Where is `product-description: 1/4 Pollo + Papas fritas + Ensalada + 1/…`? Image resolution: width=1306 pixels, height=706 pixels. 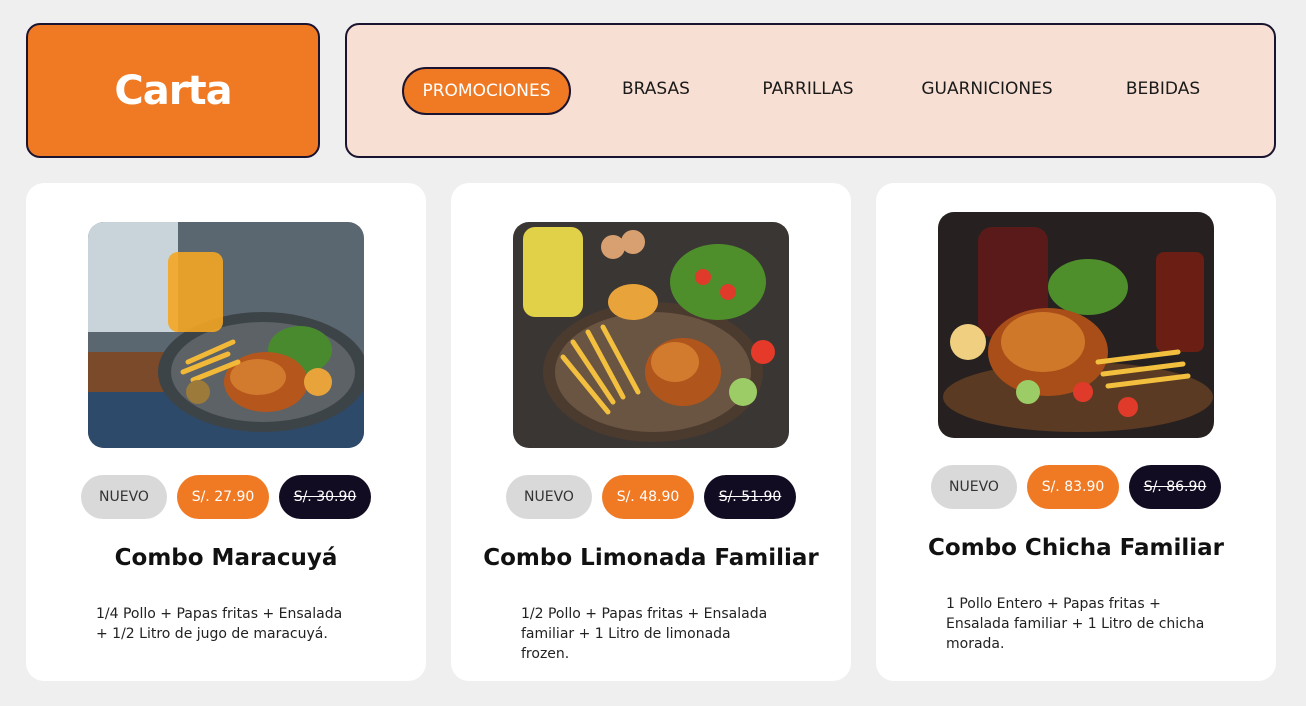 product-description: 1/4 Pollo + Papas fritas + Ensalada + 1/… is located at coordinates (219, 624).